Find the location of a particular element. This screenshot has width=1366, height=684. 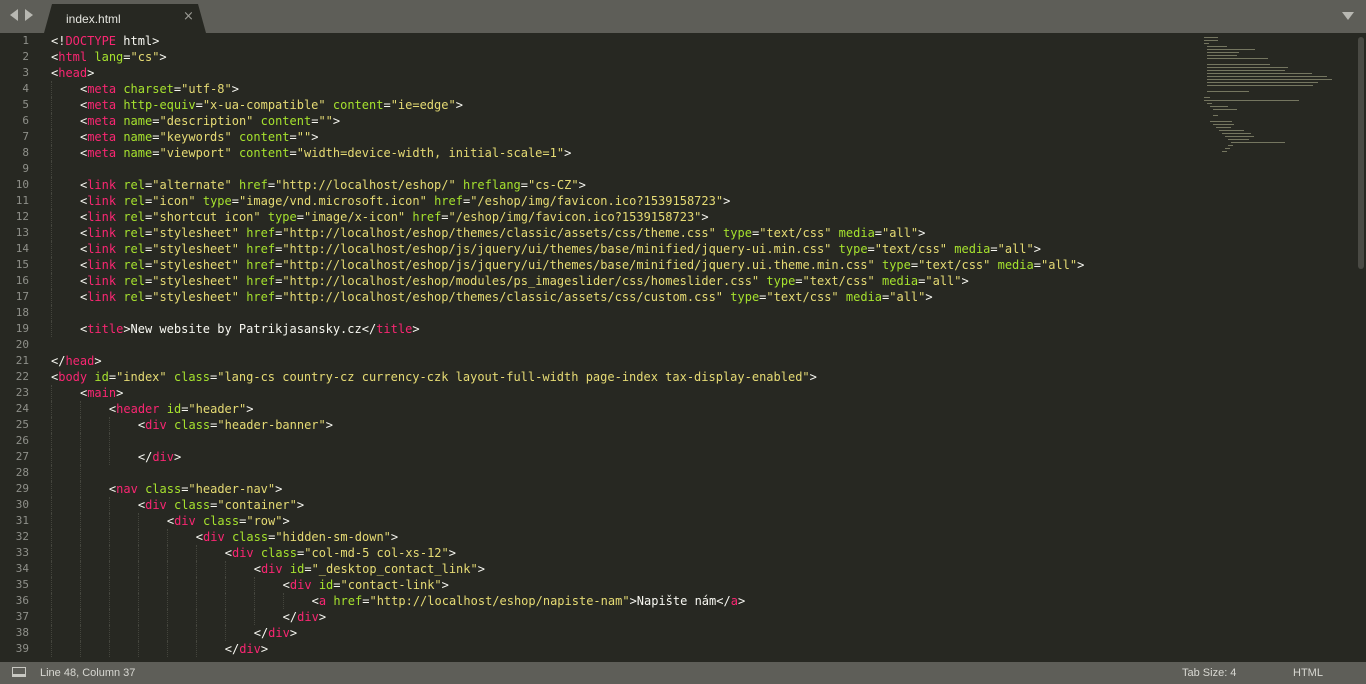

code-line: 1 <!DOCTYPE html> is located at coordinates (600, 41).